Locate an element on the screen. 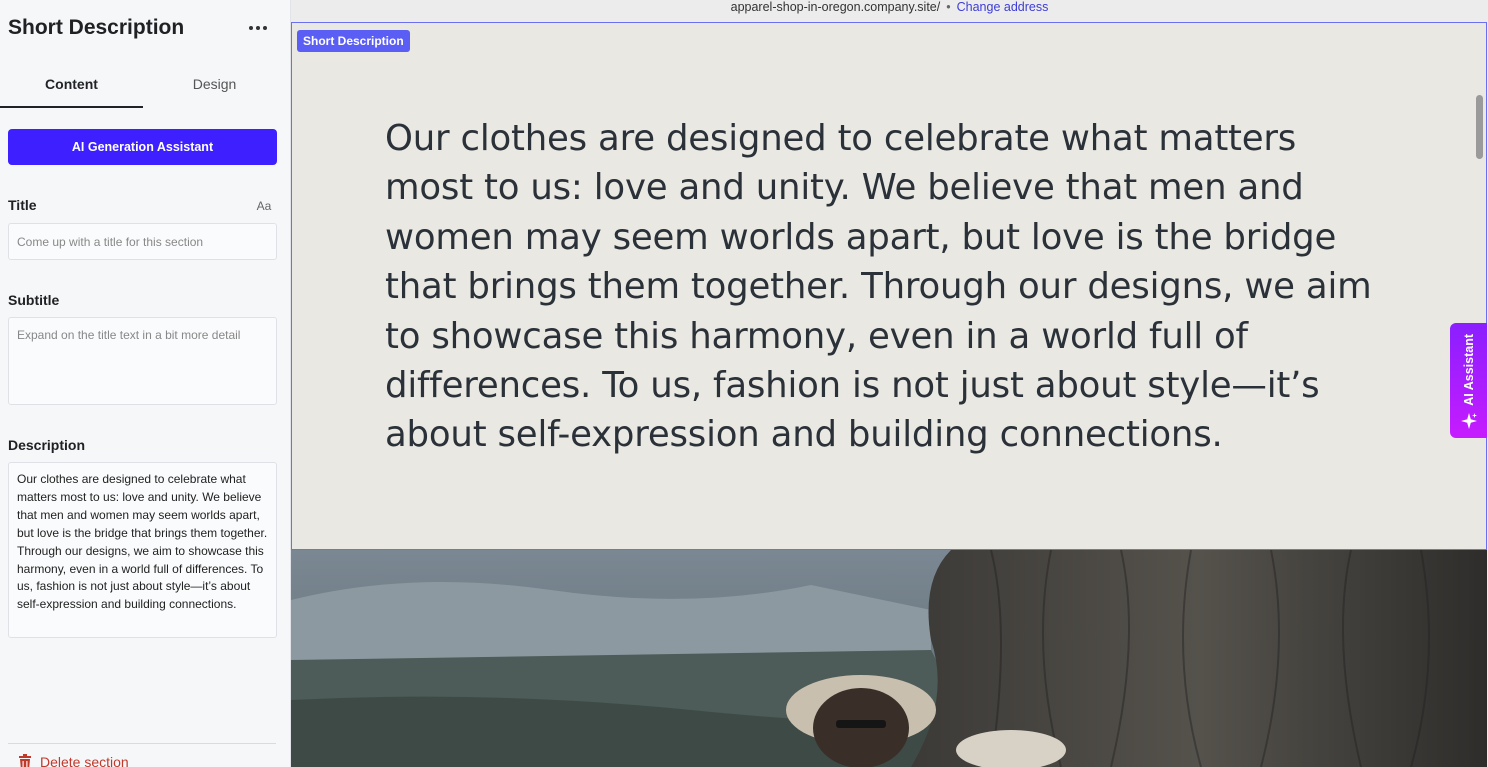 The width and height of the screenshot is (1488, 767). title-input is located at coordinates (142, 241).